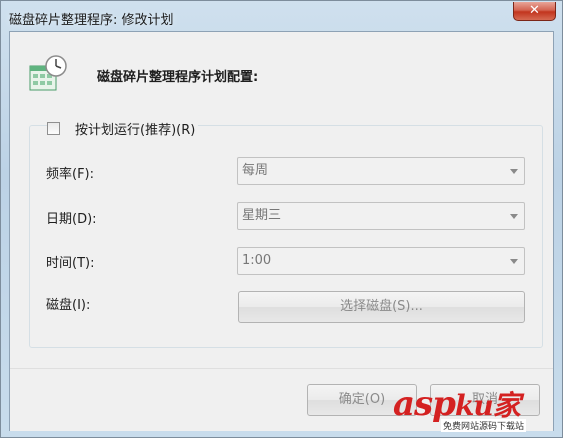 Image resolution: width=563 pixels, height=438 pixels. I want to click on time-value: 1:00, so click(257, 260).